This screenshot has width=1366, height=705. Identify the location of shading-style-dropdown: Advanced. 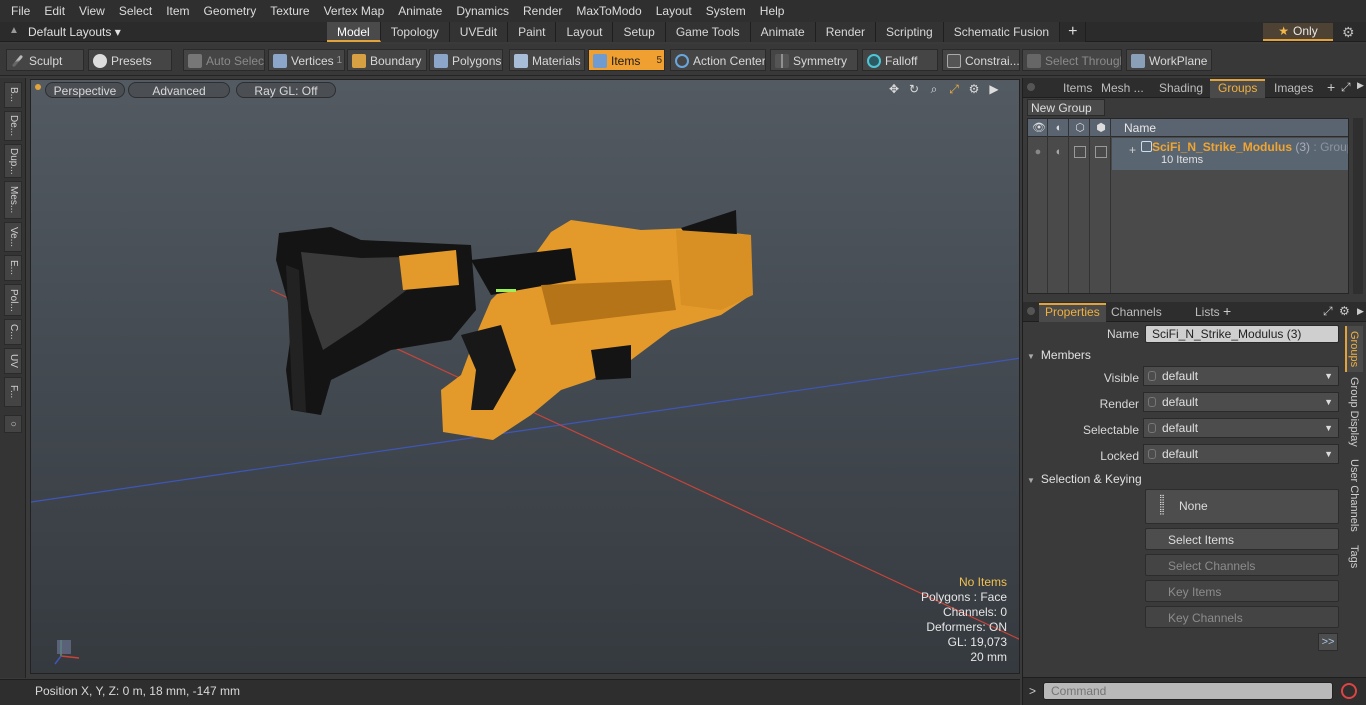
(179, 90).